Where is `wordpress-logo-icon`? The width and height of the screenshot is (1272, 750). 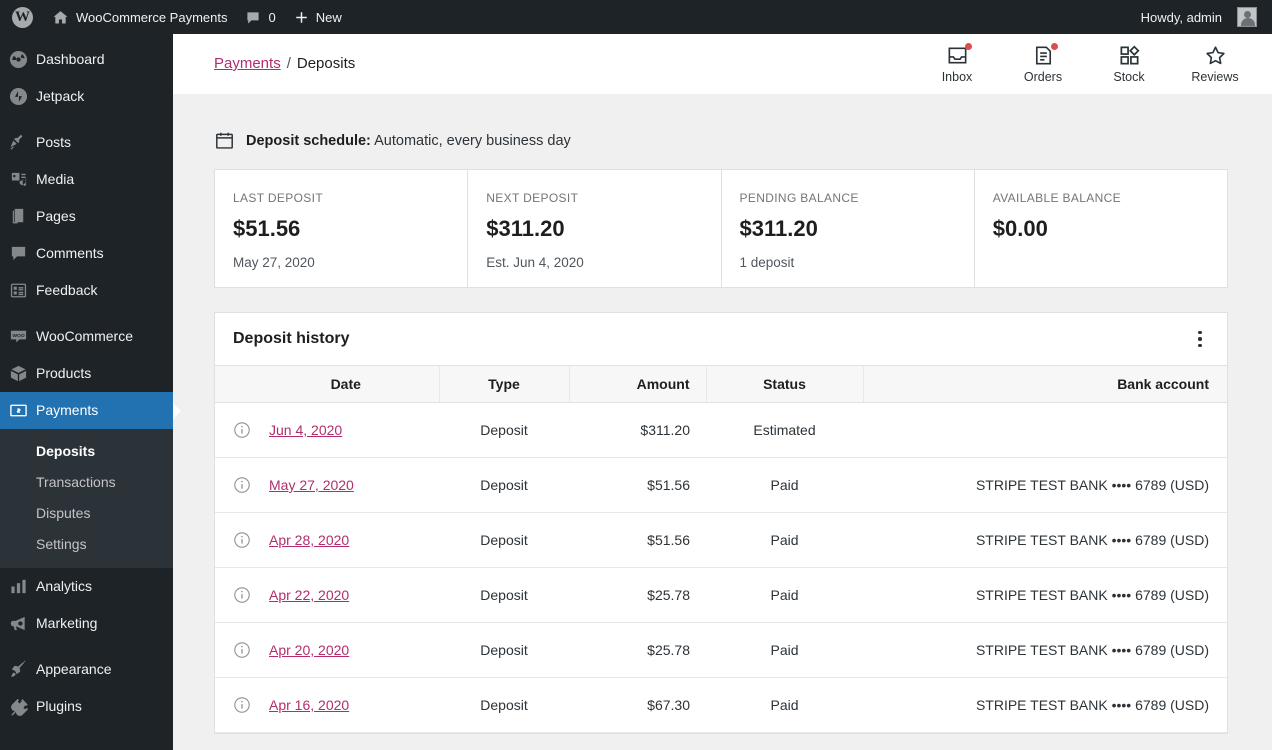
wordpress-logo-icon is located at coordinates (22, 17).